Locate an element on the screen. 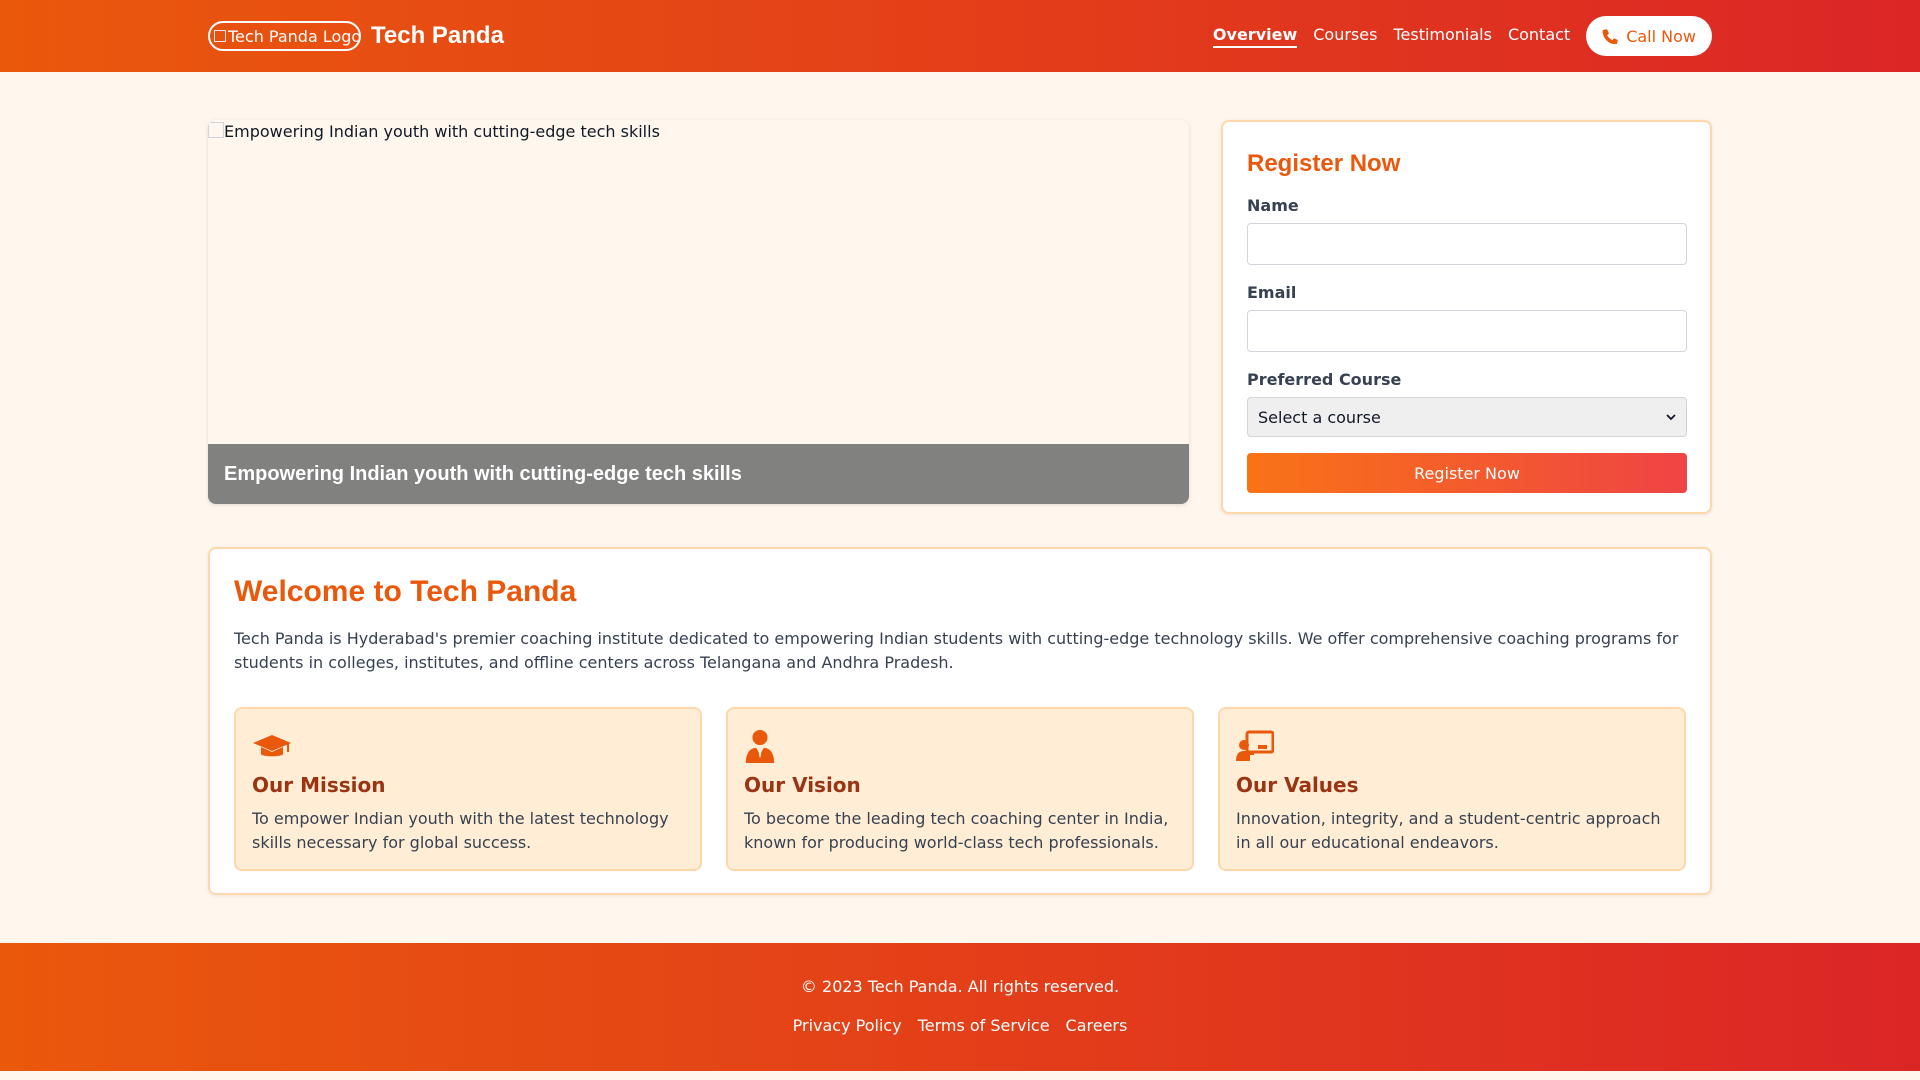  register-submit-button: Register Now is located at coordinates (1467, 473).